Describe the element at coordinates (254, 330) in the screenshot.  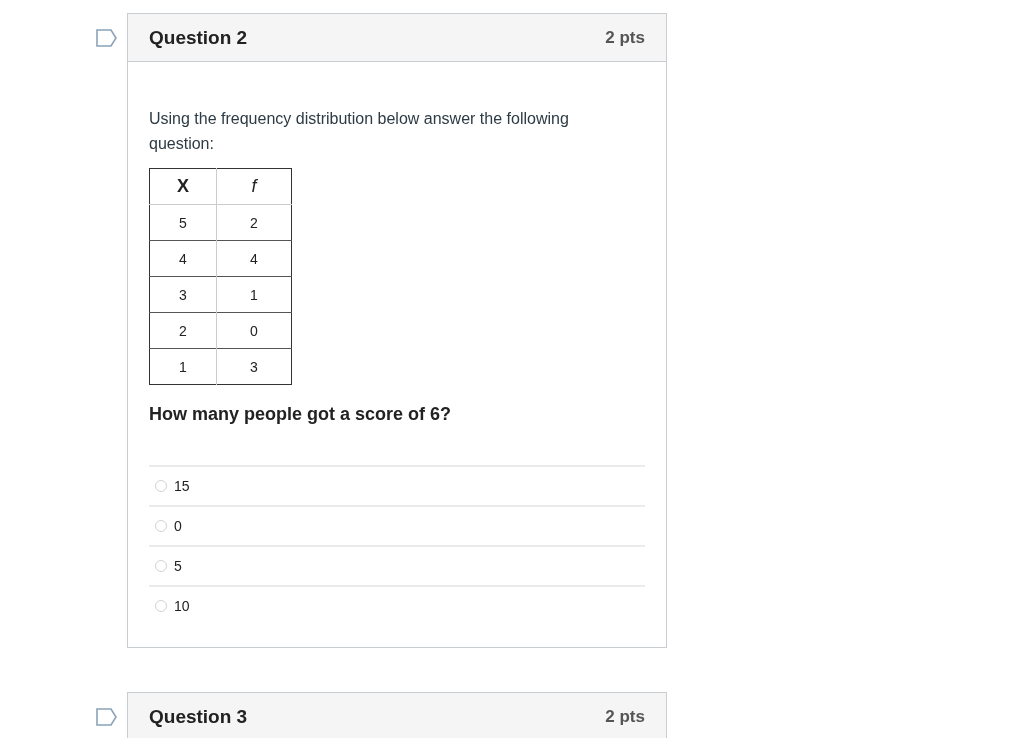
I see `table-cell: 0` at that location.